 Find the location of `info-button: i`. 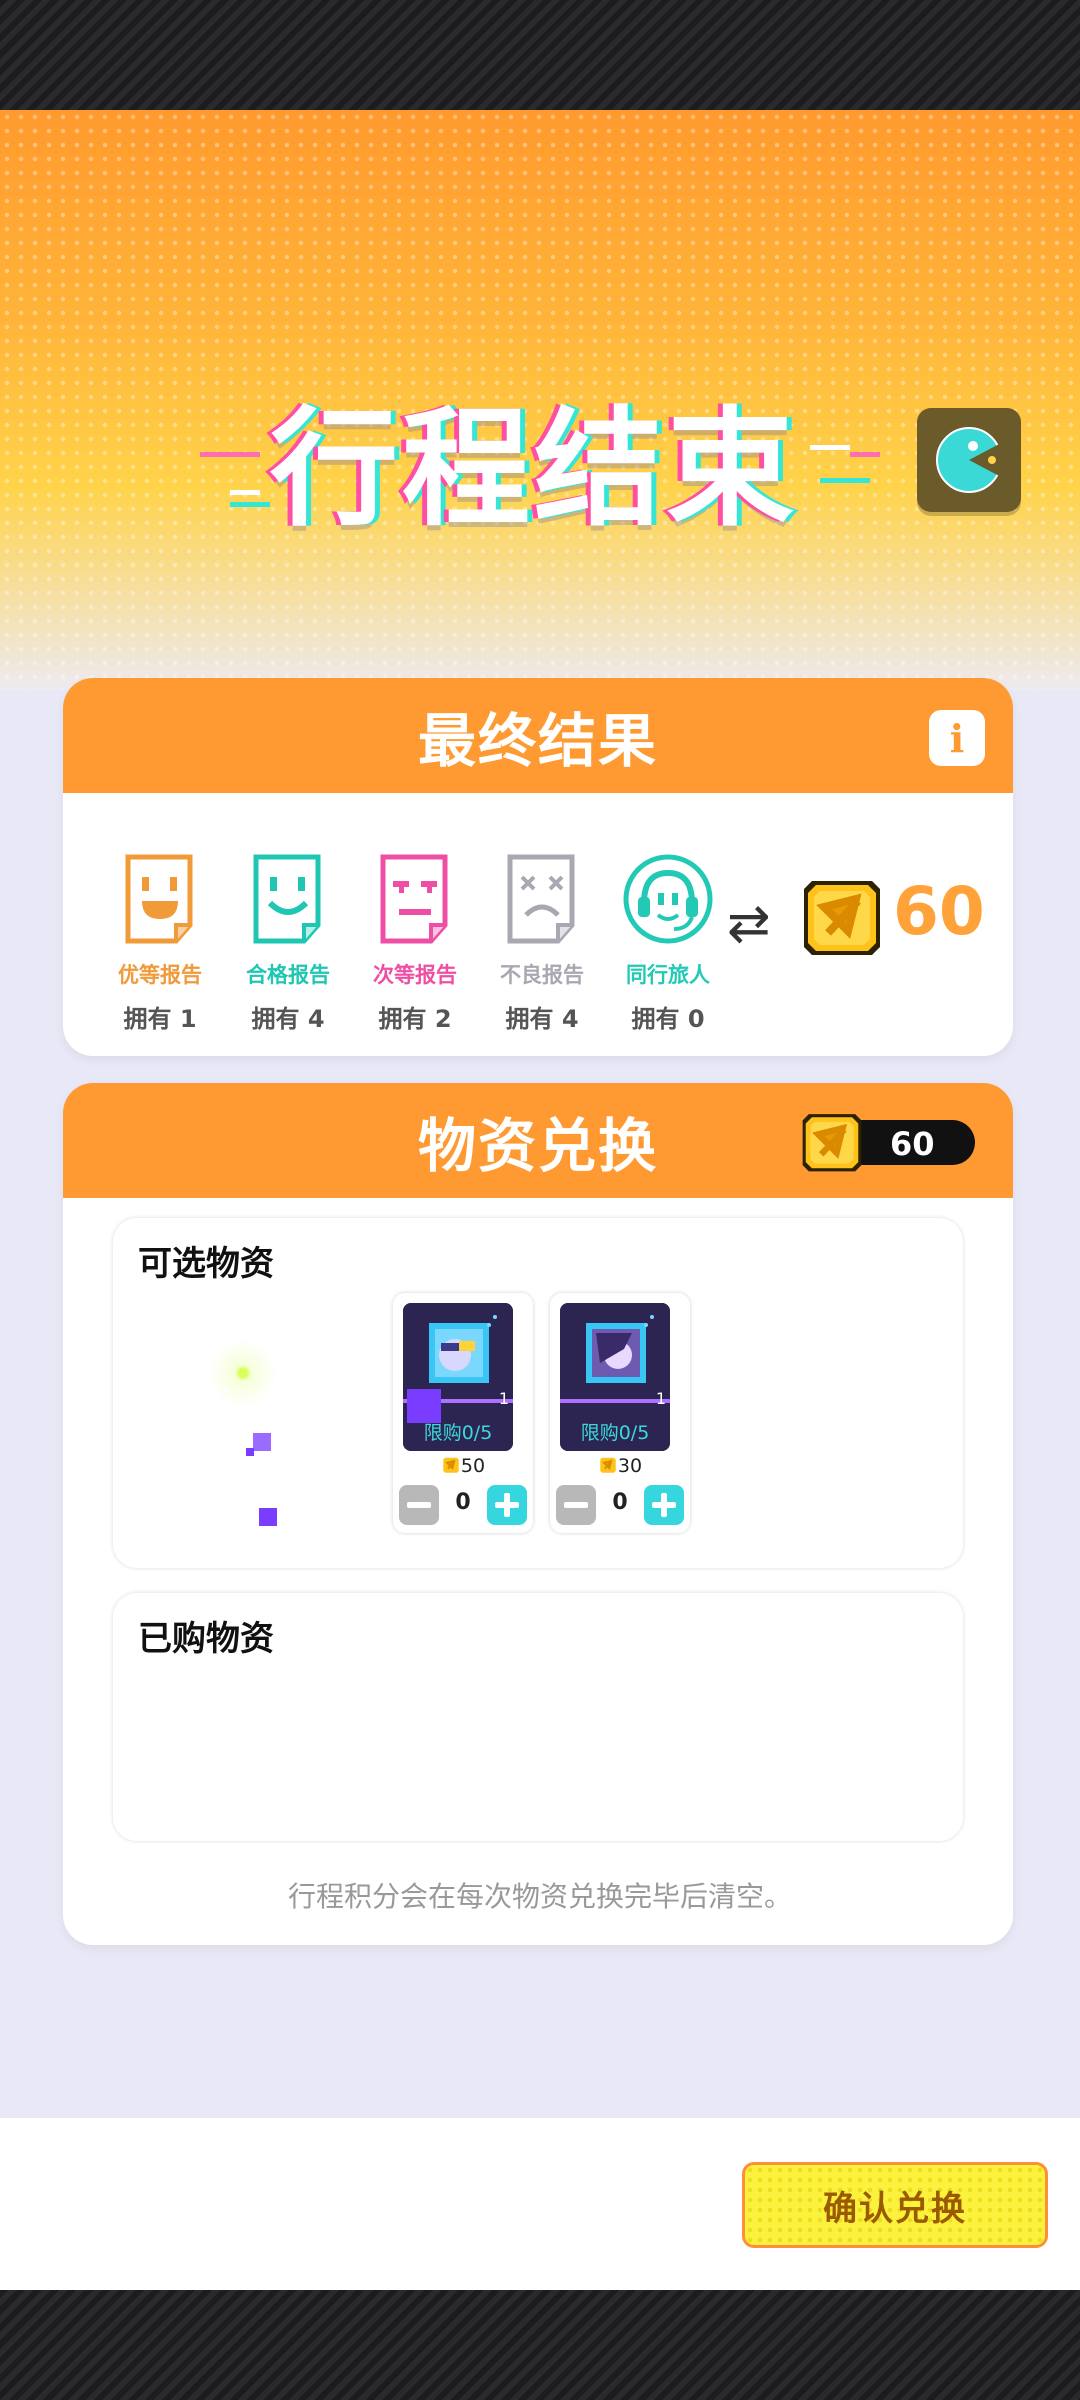

info-button: i is located at coordinates (957, 738).